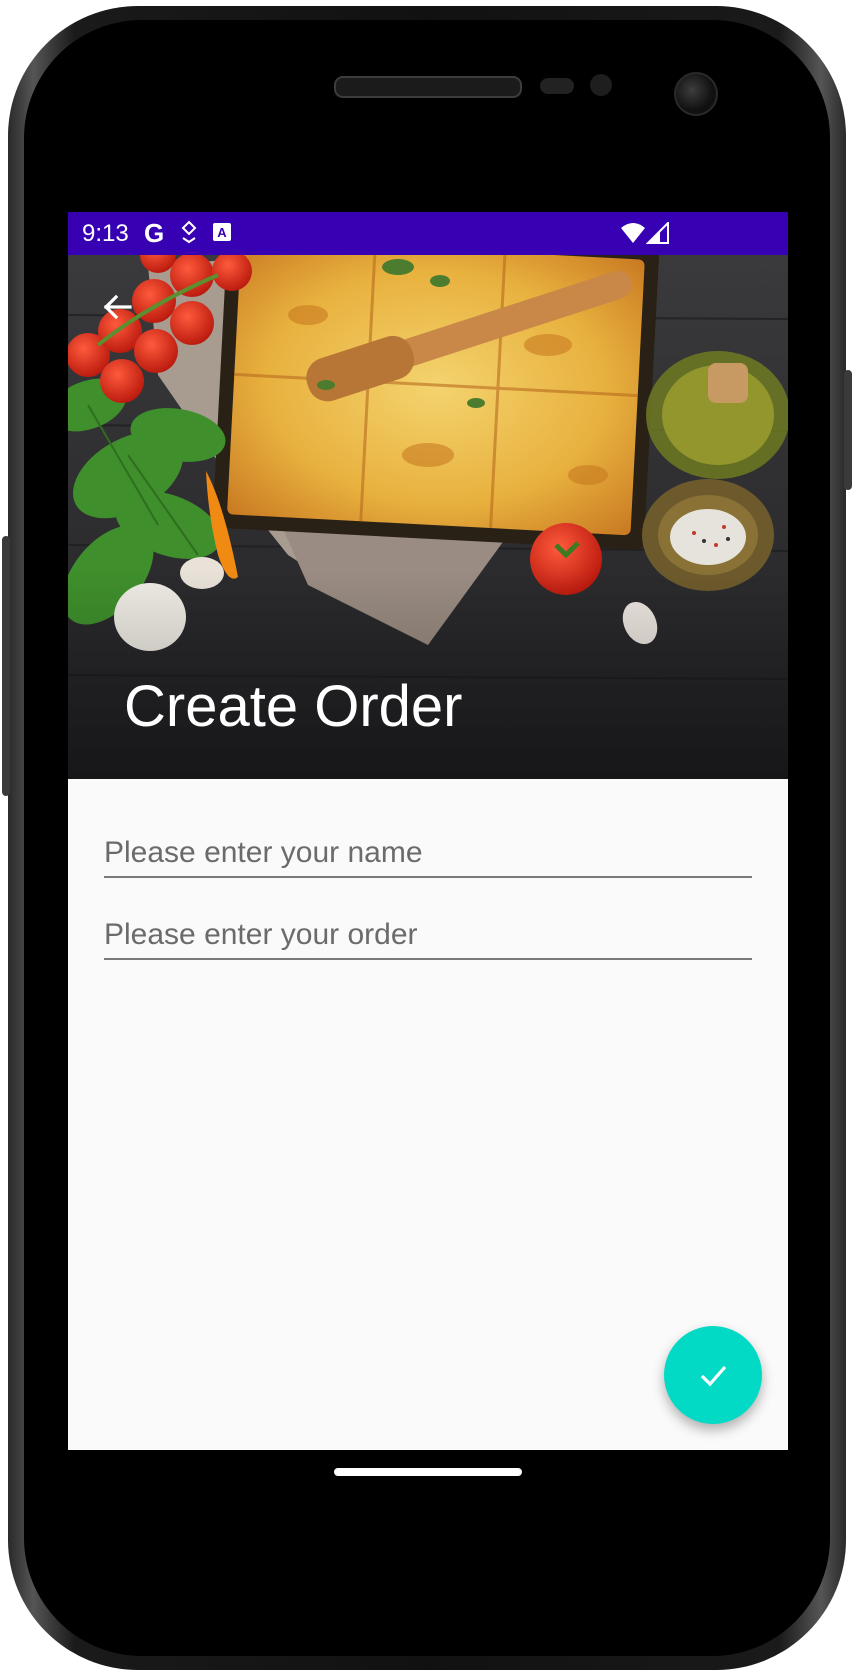 The image size is (856, 1676). Describe the element at coordinates (154, 233) in the screenshot. I see `google-icon: G` at that location.